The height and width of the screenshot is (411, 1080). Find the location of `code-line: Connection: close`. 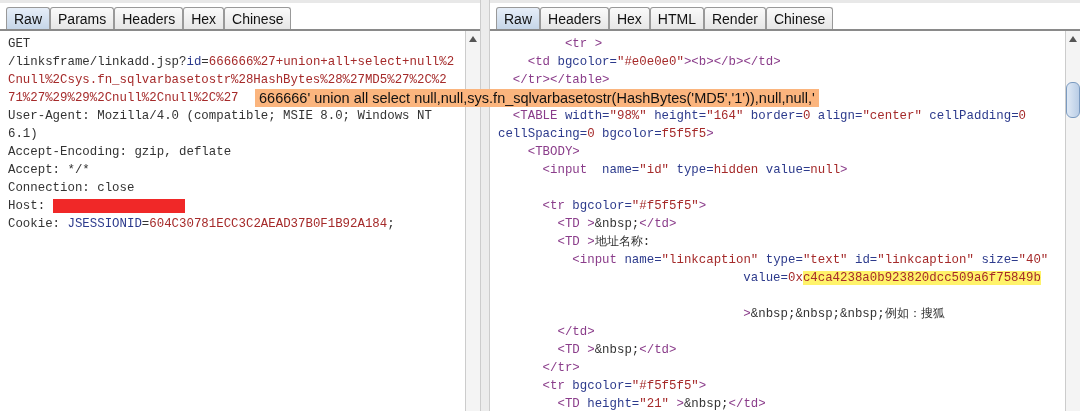

code-line: Connection: close is located at coordinates (71, 188).